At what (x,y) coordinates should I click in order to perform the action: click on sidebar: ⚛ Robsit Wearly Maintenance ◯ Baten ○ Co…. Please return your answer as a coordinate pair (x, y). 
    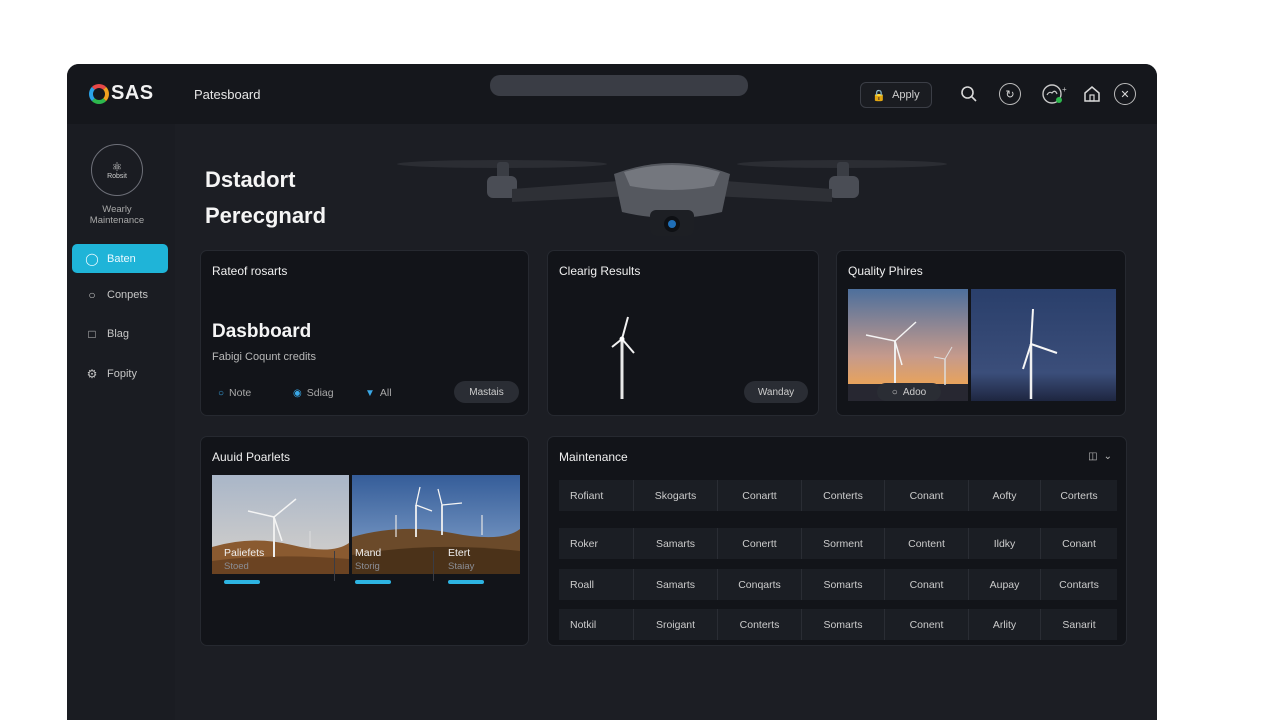
    Looking at the image, I should click on (121, 422).